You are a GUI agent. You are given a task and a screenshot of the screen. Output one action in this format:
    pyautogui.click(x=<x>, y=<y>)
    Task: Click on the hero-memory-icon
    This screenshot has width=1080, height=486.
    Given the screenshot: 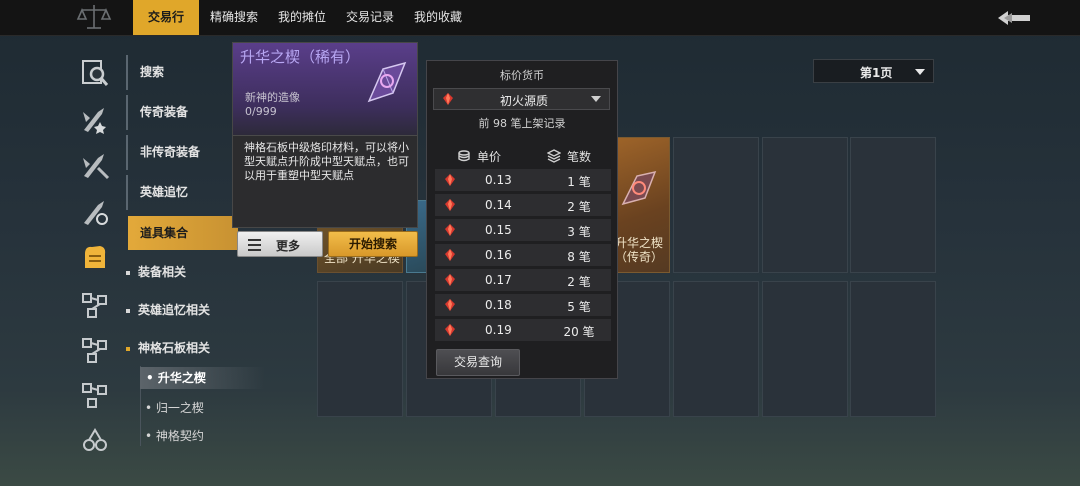 What is the action you would take?
    pyautogui.click(x=95, y=212)
    